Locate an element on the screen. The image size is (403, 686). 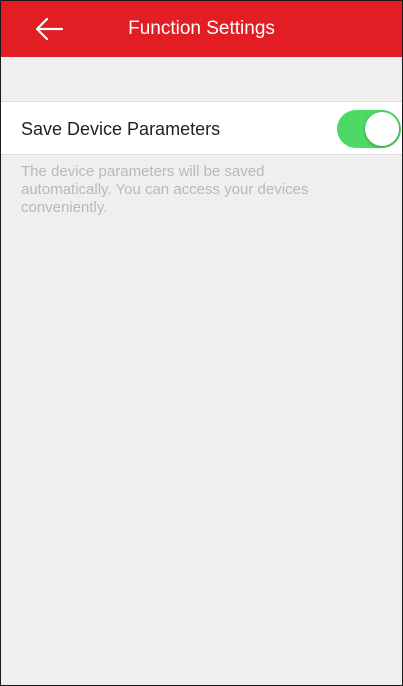
save-device-parameters-label: Save Device Parameters is located at coordinates (121, 129).